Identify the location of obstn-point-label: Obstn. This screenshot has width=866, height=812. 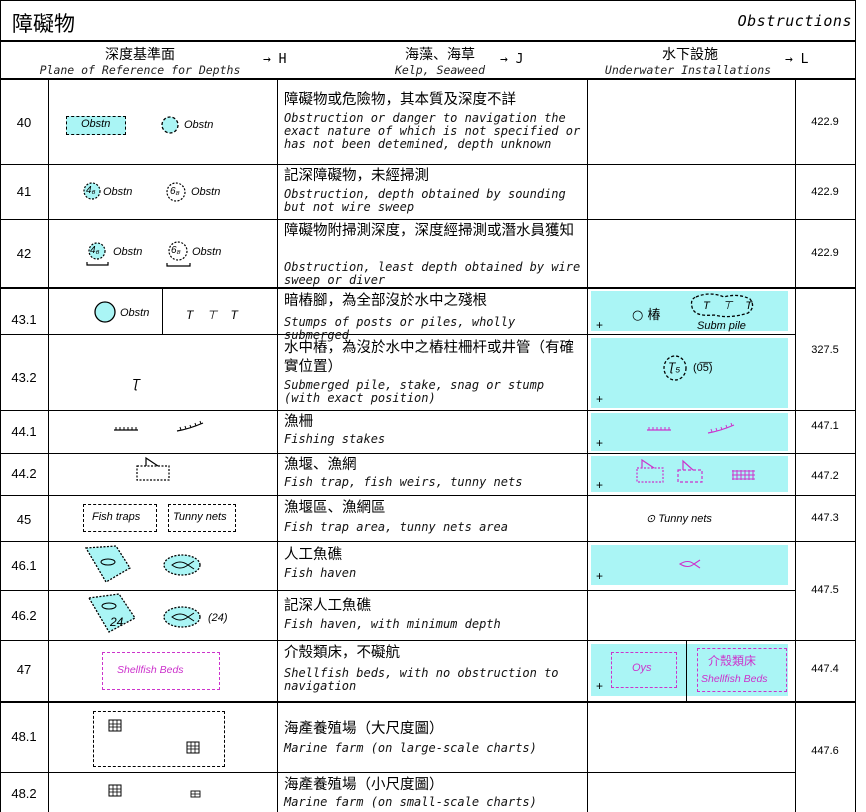
(199, 125).